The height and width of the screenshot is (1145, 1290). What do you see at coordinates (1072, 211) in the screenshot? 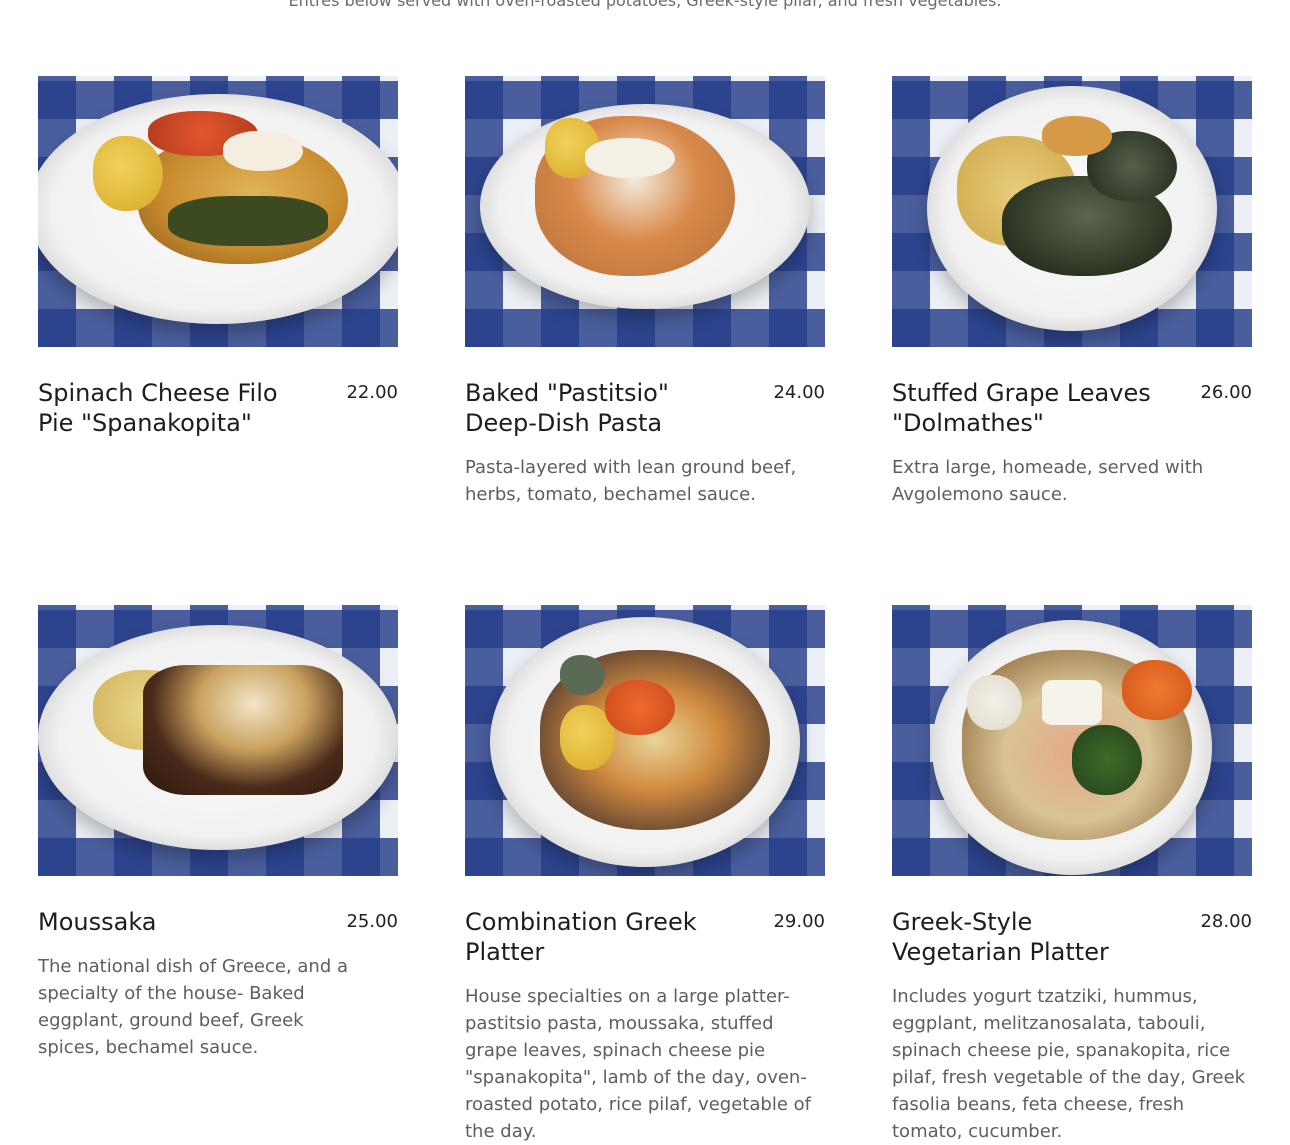
I see `dolmathes-photo` at bounding box center [1072, 211].